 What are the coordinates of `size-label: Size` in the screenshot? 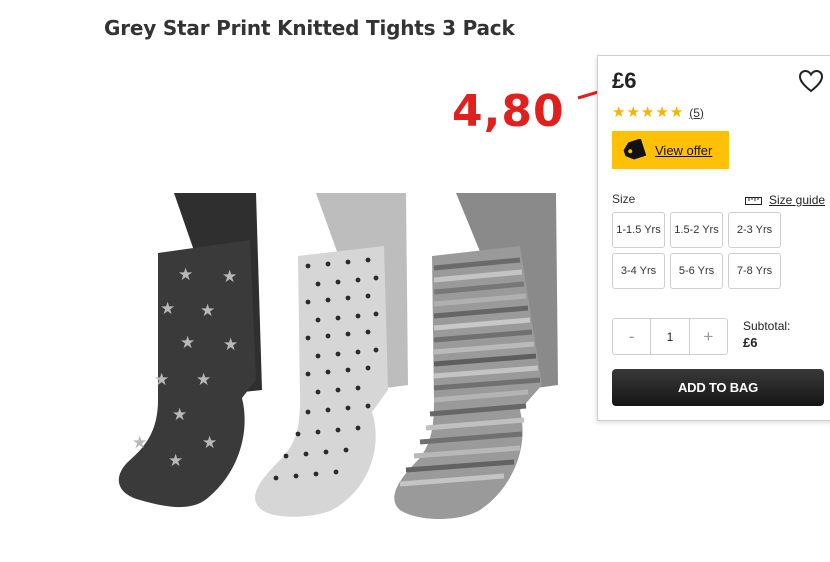 It's located at (624, 199).